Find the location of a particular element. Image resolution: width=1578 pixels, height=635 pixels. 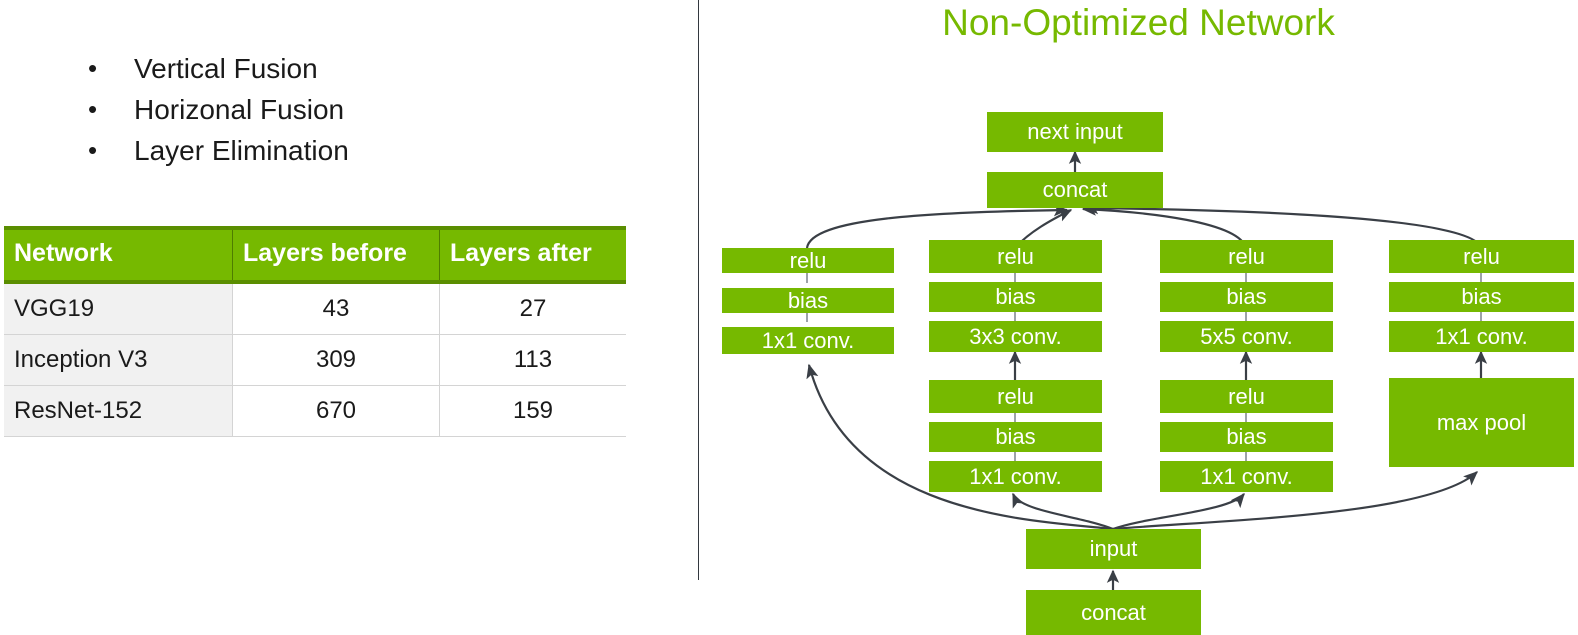

table-row: Inception V3 309 113 is located at coordinates (315, 360).